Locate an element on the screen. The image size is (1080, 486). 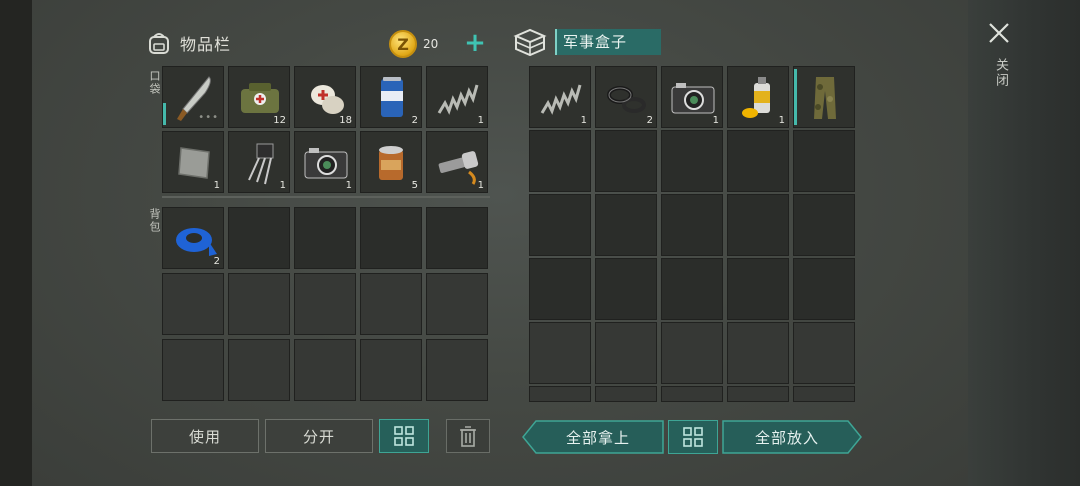
trash-button is located at coordinates (468, 436).